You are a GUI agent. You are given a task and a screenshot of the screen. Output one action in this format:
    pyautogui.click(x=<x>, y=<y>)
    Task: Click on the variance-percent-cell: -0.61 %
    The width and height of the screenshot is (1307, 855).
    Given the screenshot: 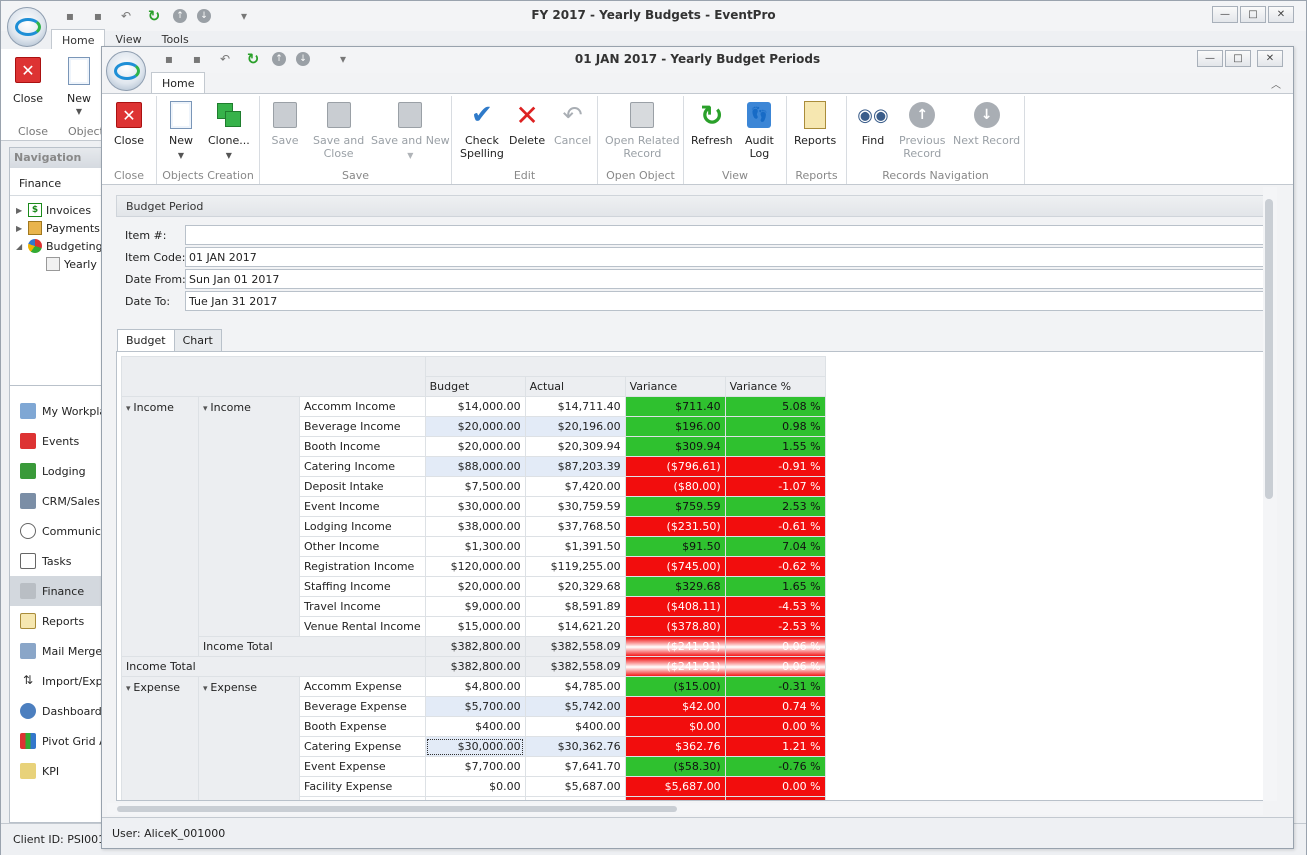 What is the action you would take?
    pyautogui.click(x=775, y=526)
    